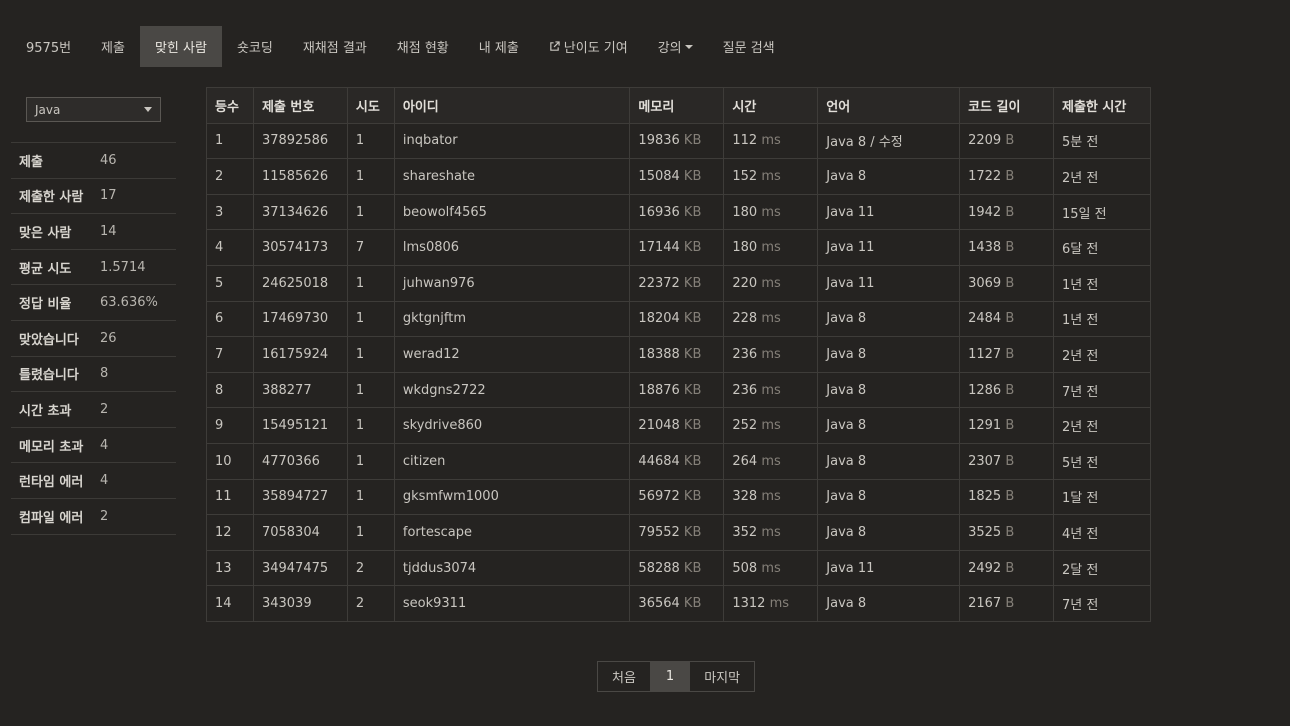 Image resolution: width=1290 pixels, height=726 pixels. What do you see at coordinates (1102, 141) in the screenshot?
I see `submitted-time-cell: 5분 전` at bounding box center [1102, 141].